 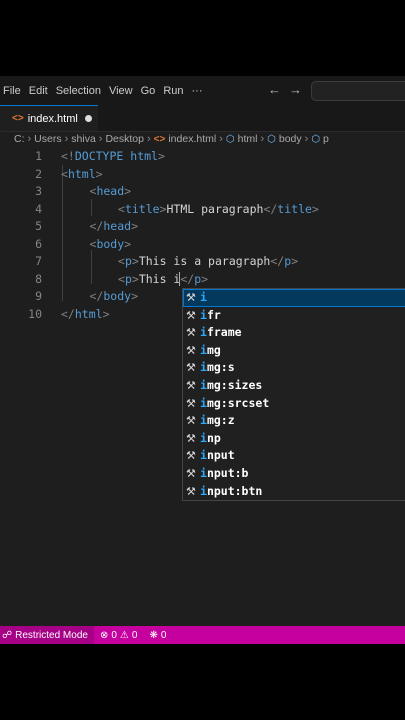 What do you see at coordinates (217, 456) in the screenshot?
I see `suggestion-label: input` at bounding box center [217, 456].